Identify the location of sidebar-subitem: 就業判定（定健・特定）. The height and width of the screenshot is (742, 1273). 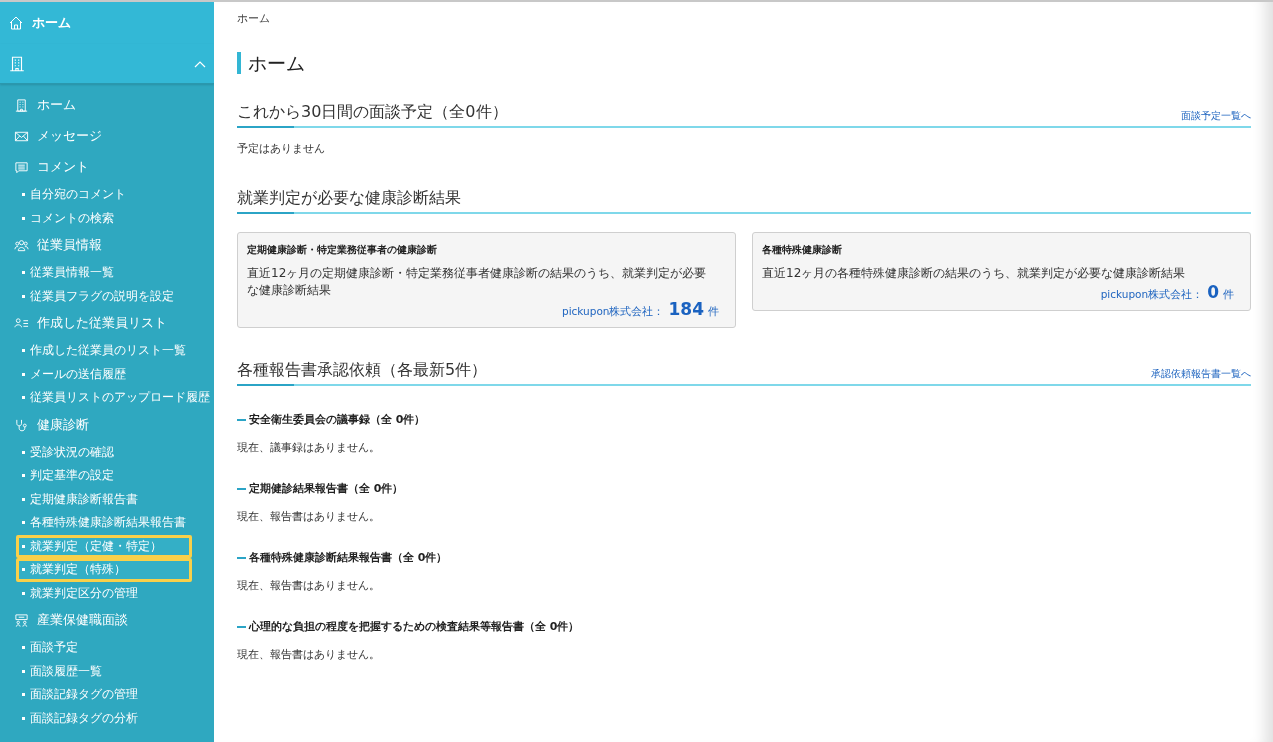
(104, 546).